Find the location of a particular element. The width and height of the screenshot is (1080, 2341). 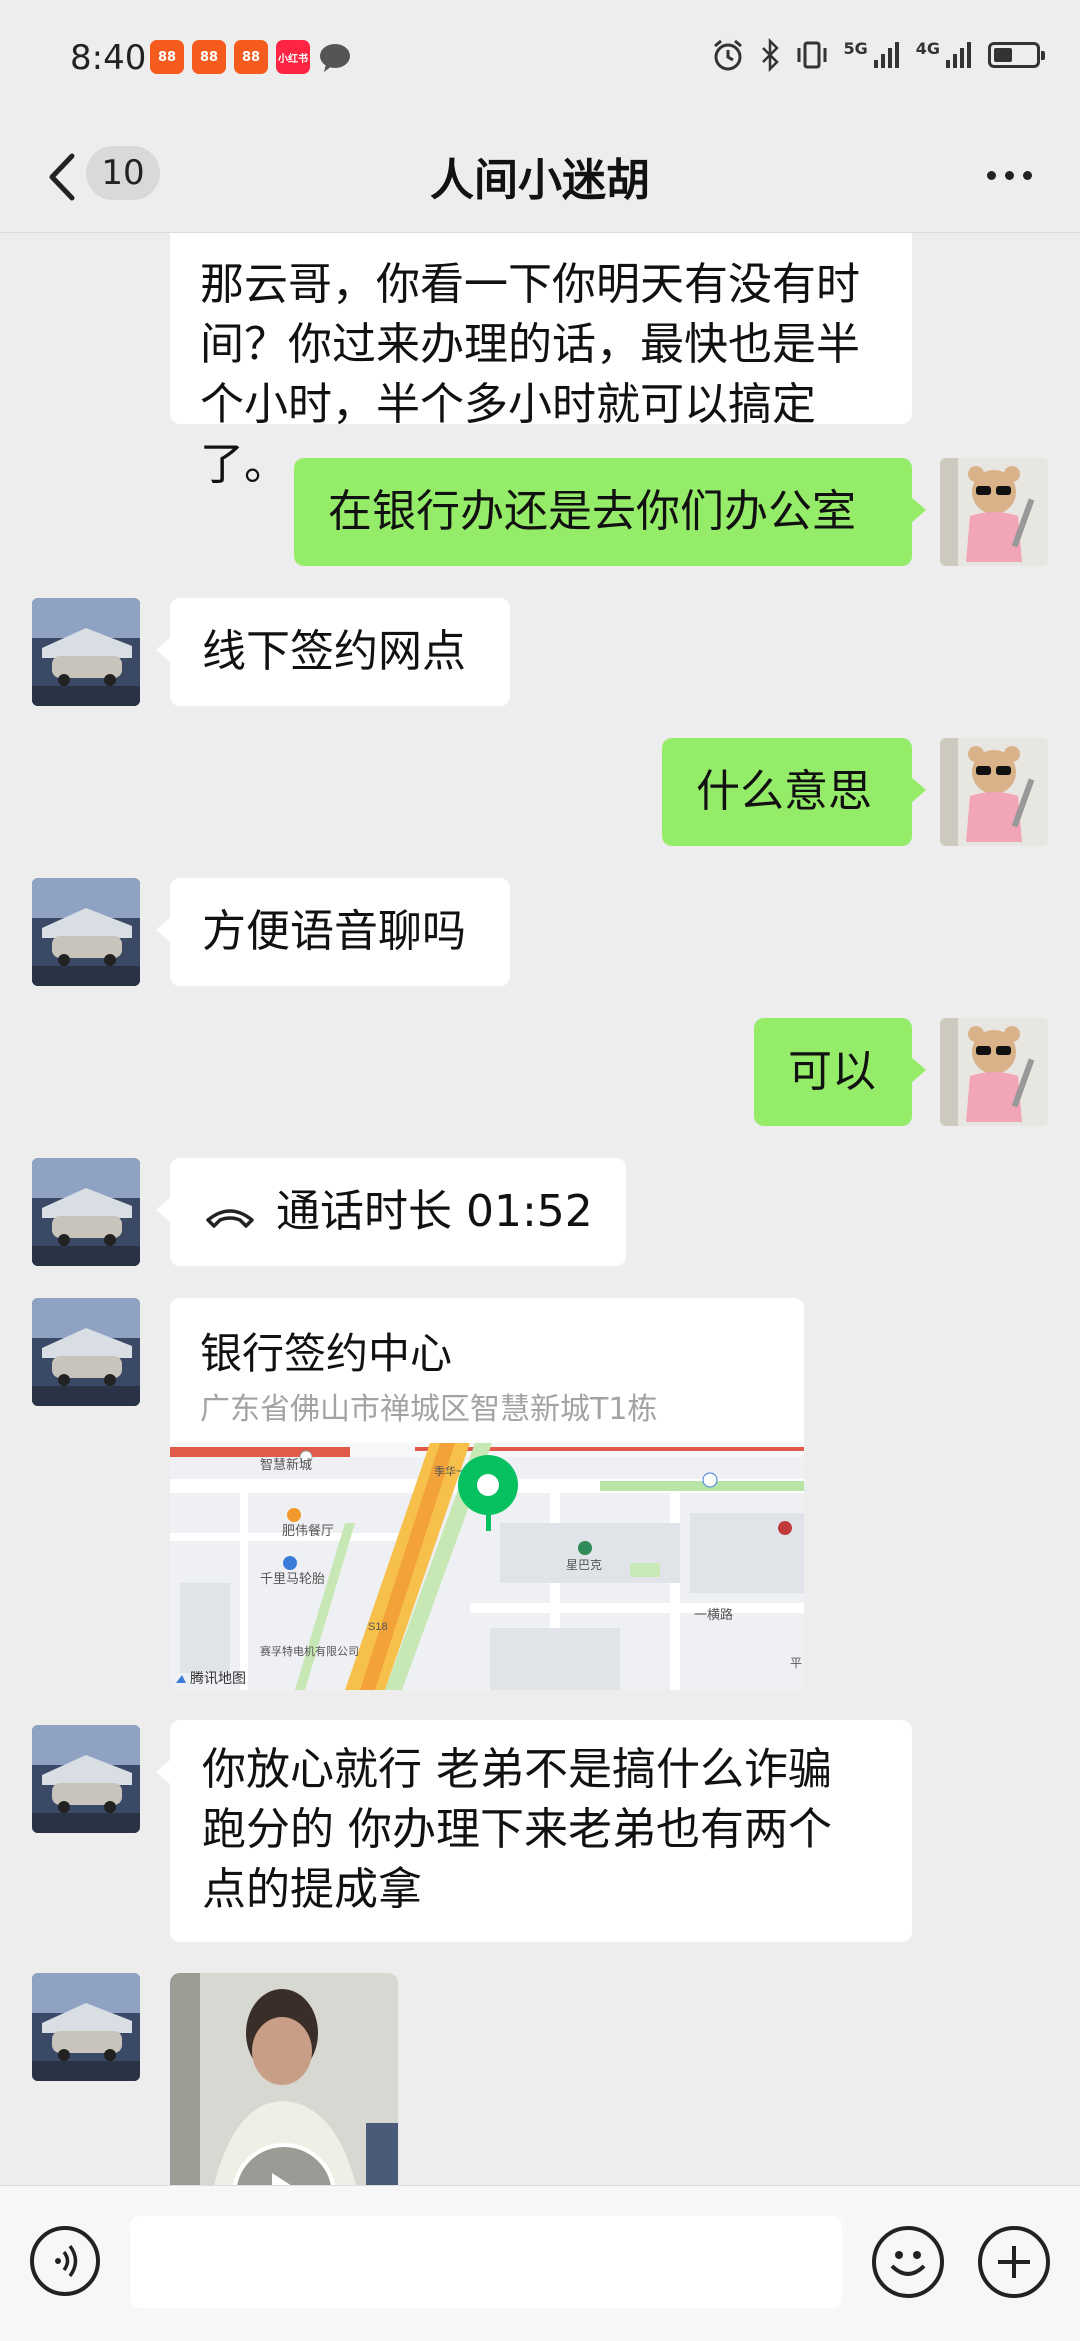

smiley-icon is located at coordinates (908, 2263).